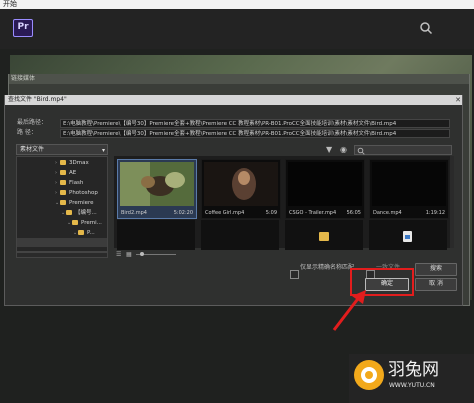  Describe the element at coordinates (239, 79) in the screenshot. I see `link-media-title: 链接媒体` at that location.